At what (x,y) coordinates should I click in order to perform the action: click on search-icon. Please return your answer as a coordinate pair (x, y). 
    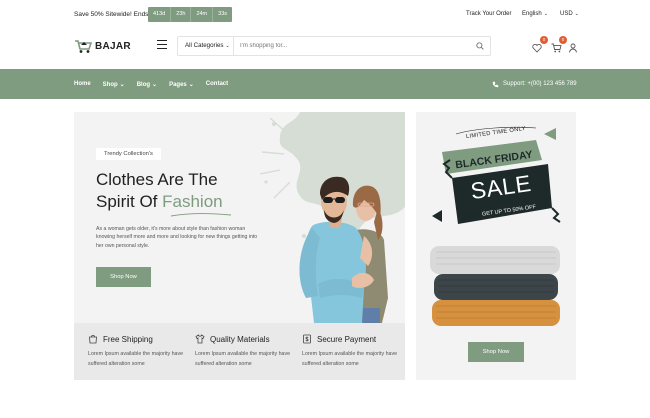
    Looking at the image, I should click on (480, 46).